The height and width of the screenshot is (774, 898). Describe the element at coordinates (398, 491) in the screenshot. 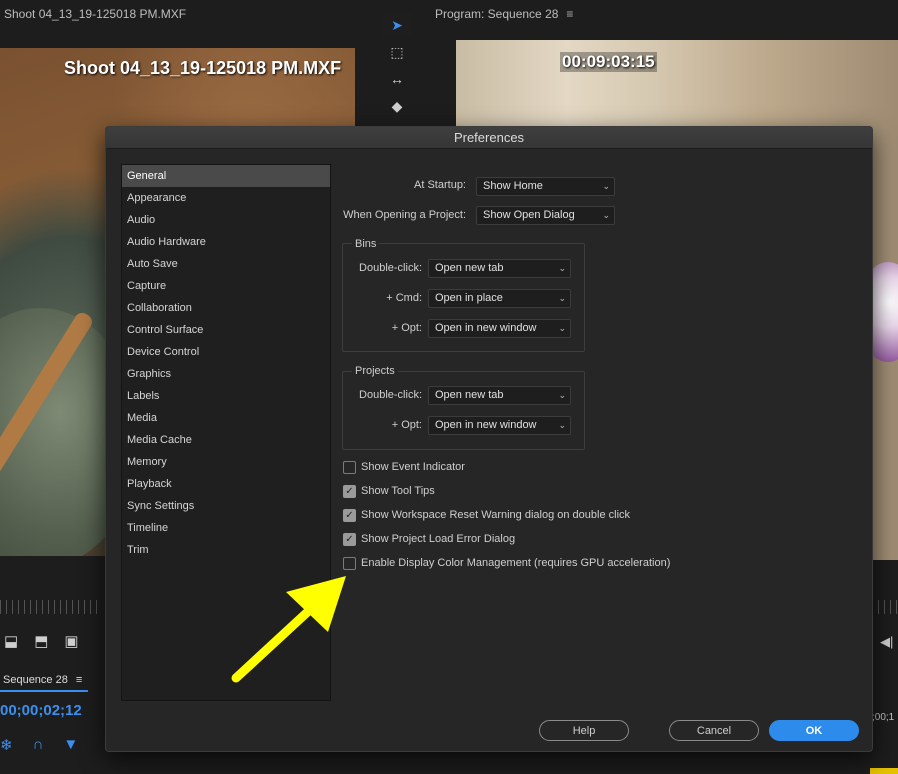

I see `tool-tips-label: Show Tool Tips` at that location.